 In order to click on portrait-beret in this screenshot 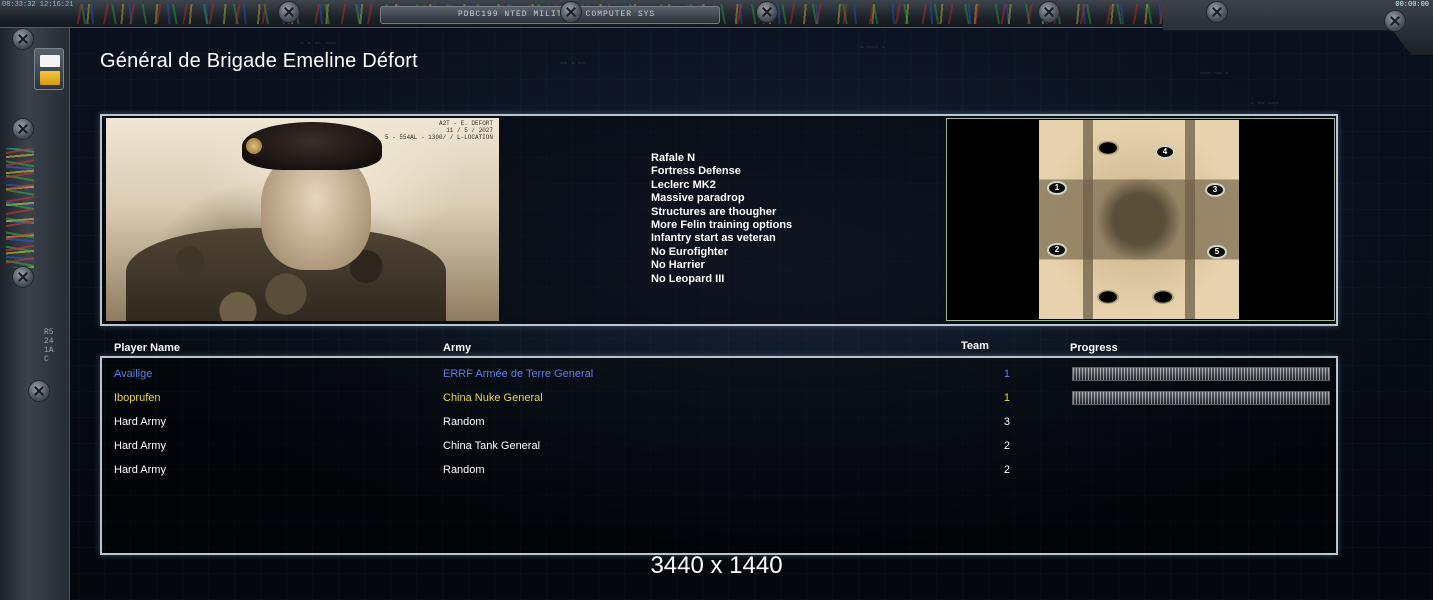, I will do `click(312, 146)`.